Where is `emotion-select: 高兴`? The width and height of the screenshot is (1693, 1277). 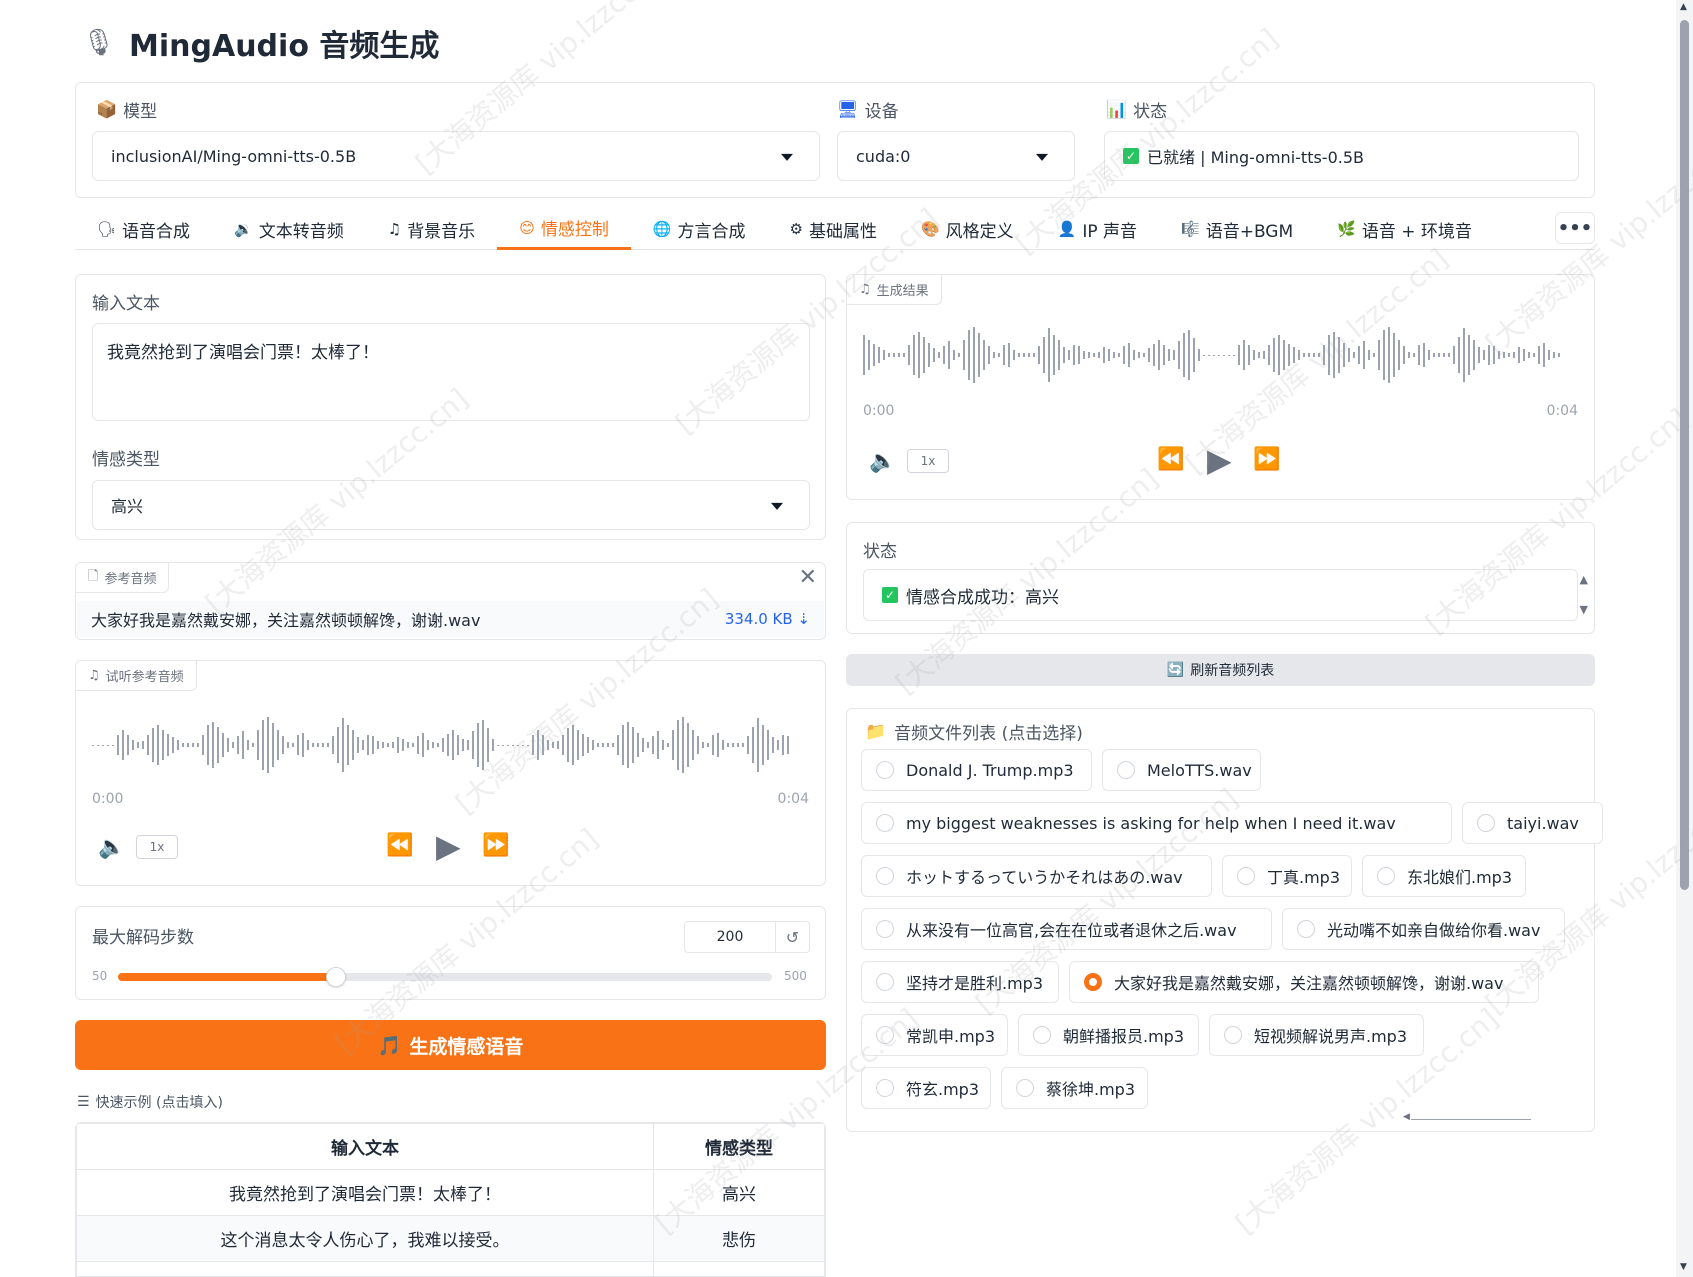
emotion-select: 高兴 is located at coordinates (451, 505).